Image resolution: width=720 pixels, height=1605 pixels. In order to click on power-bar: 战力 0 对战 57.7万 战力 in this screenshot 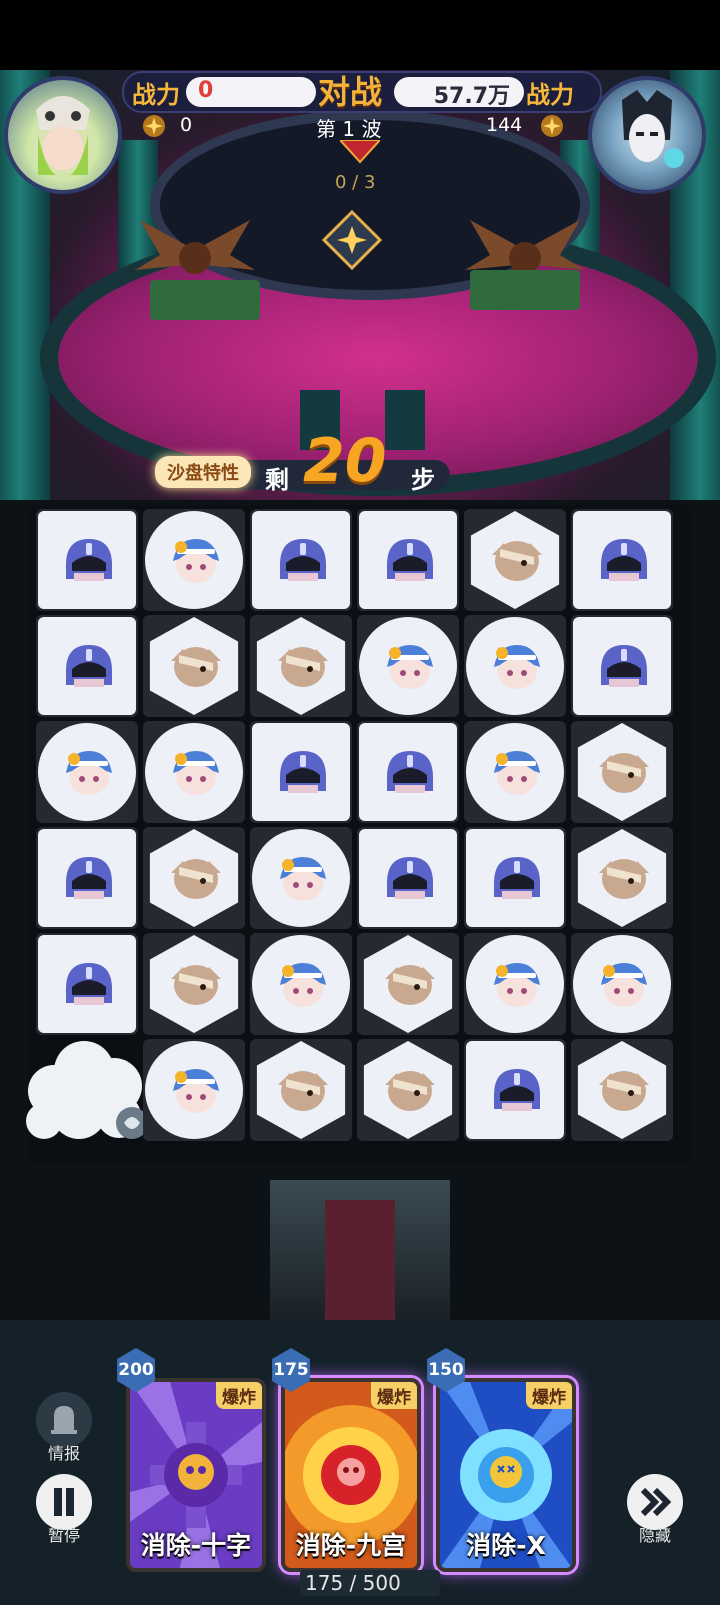, I will do `click(362, 92)`.